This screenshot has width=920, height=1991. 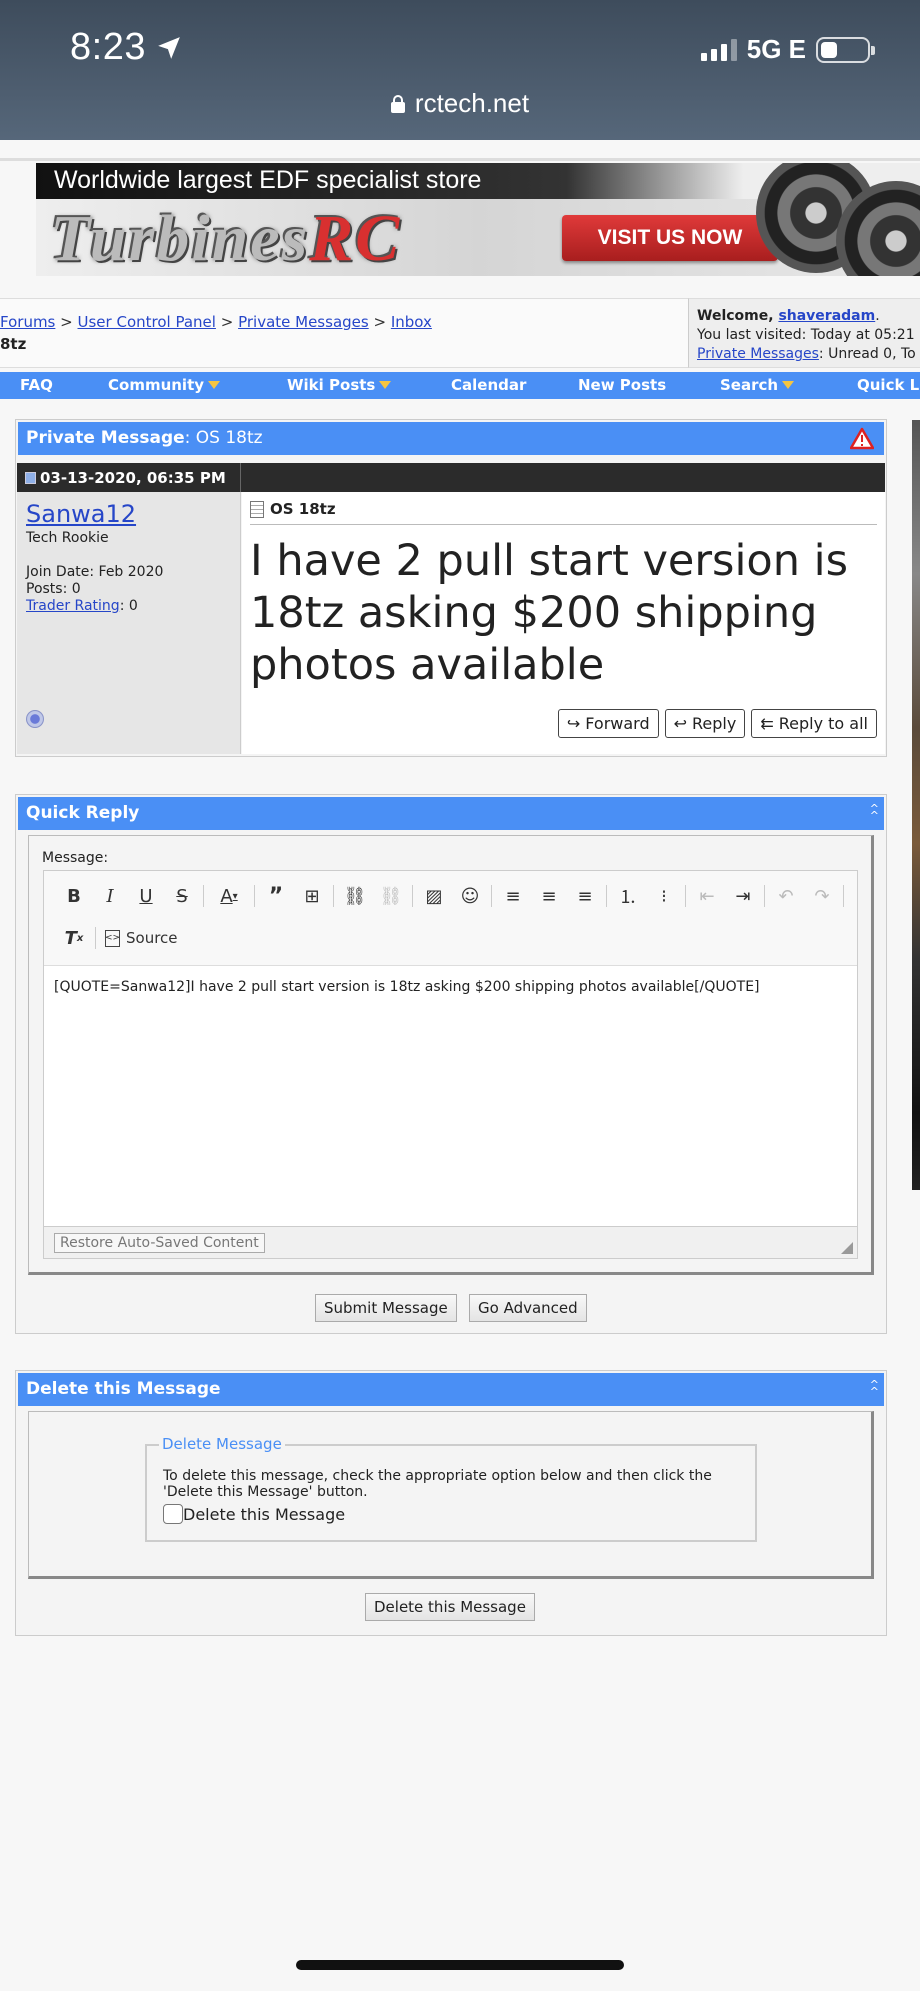 I want to click on nav-search: Search, so click(x=757, y=385).